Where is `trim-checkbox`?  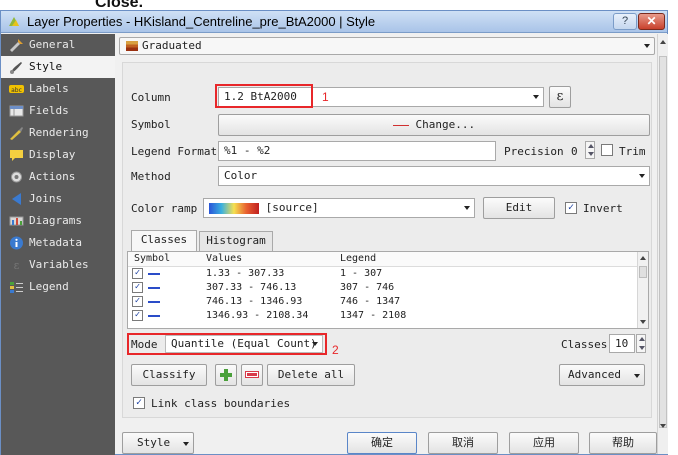
trim-checkbox is located at coordinates (607, 150).